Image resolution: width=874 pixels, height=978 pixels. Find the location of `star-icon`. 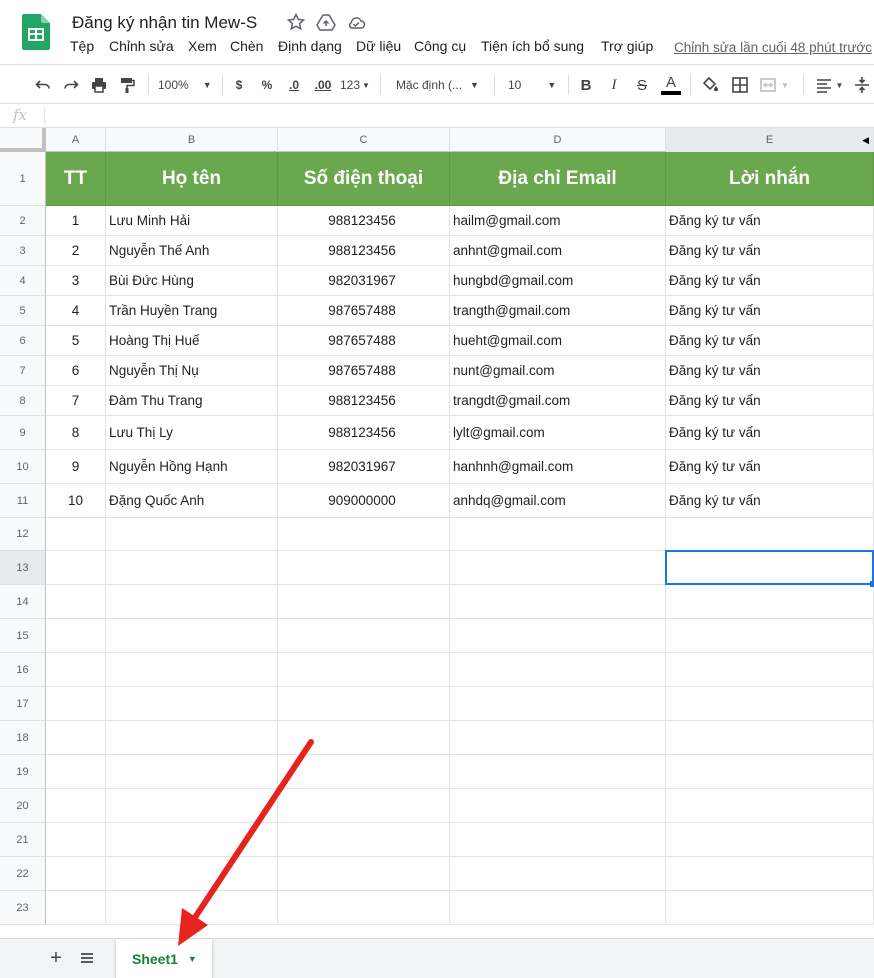

star-icon is located at coordinates (296, 22).